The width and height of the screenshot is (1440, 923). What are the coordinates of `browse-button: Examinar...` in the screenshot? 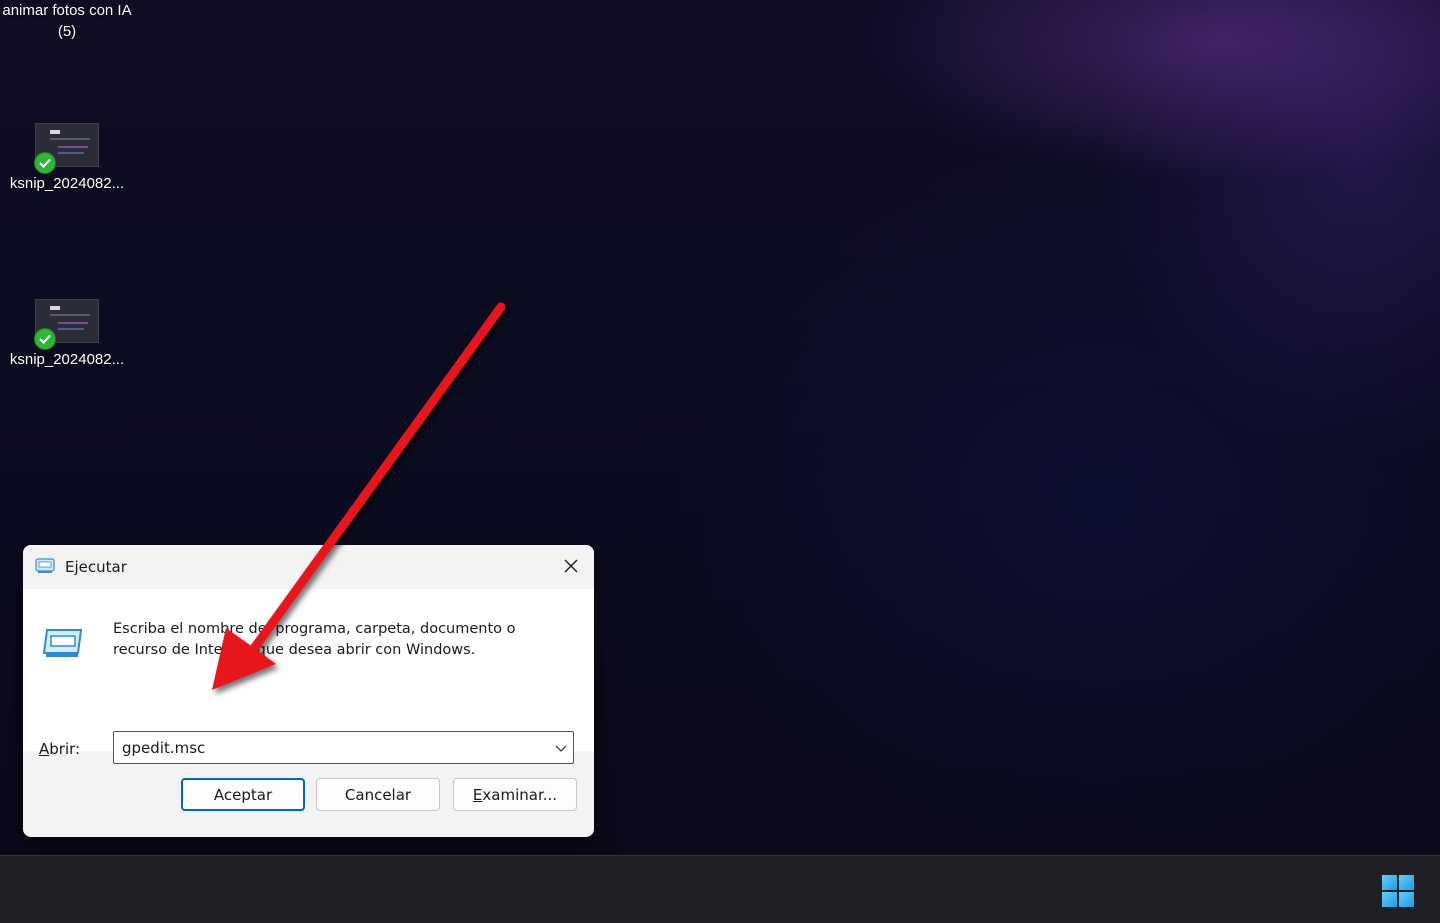 It's located at (515, 794).